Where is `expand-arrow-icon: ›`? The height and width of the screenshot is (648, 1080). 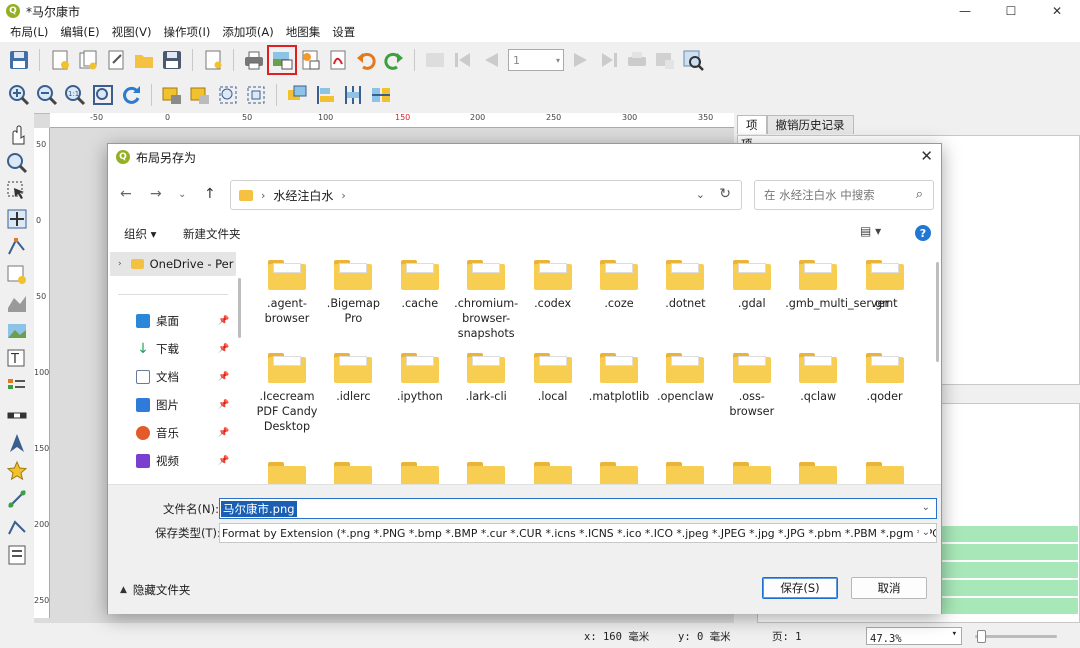 expand-arrow-icon: › is located at coordinates (120, 264).